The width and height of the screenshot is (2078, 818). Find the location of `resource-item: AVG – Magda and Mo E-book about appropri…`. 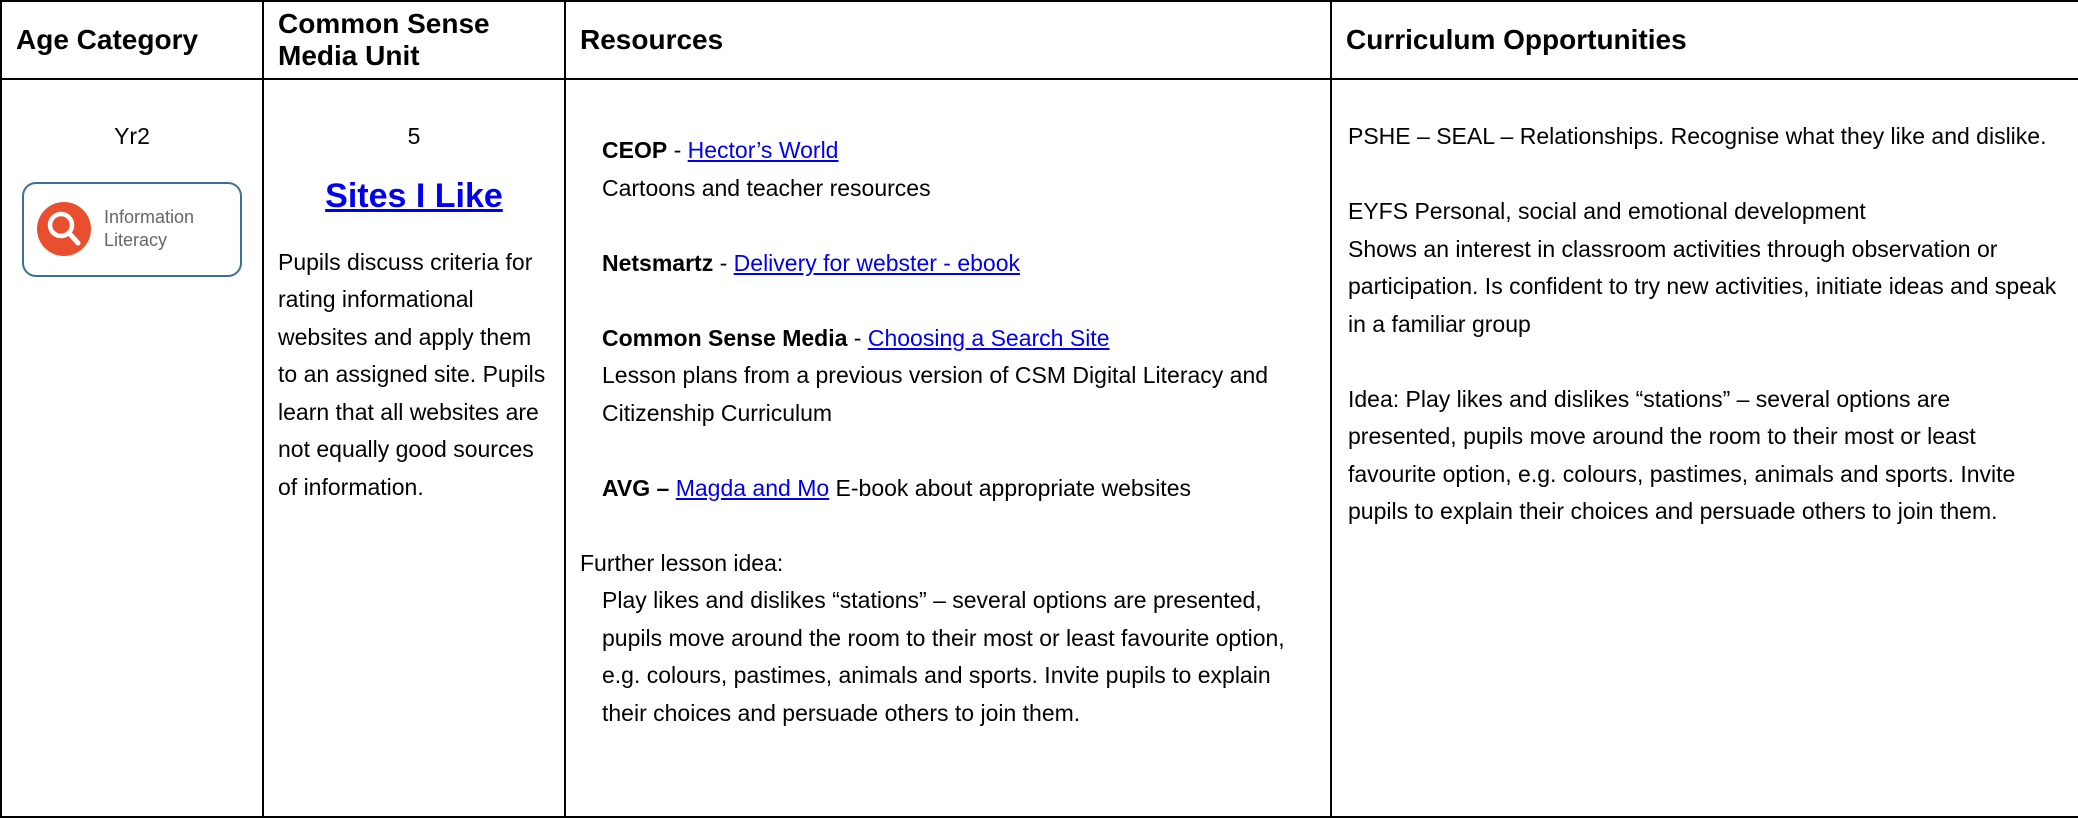

resource-item: AVG – Magda and Mo E-book about appropri… is located at coordinates (948, 489).